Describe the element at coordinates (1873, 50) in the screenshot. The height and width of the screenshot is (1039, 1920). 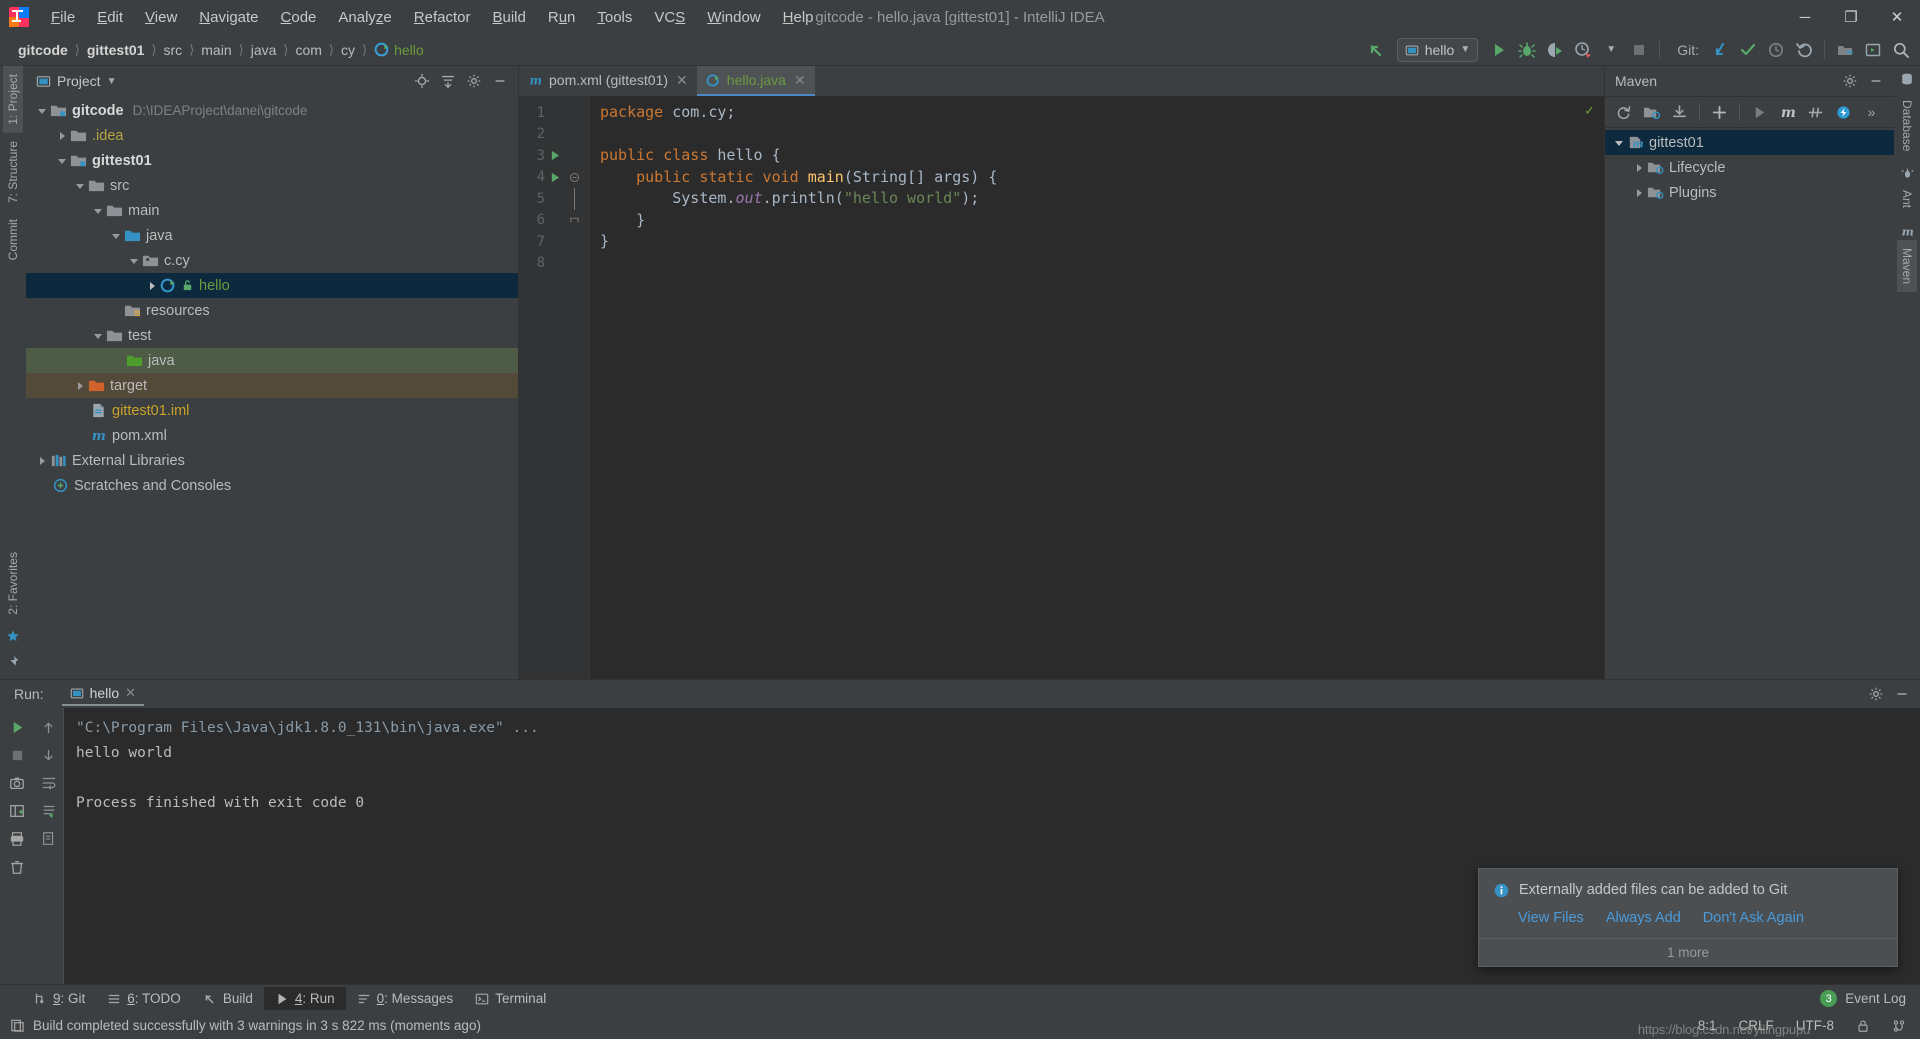
I see `terminal-button` at that location.